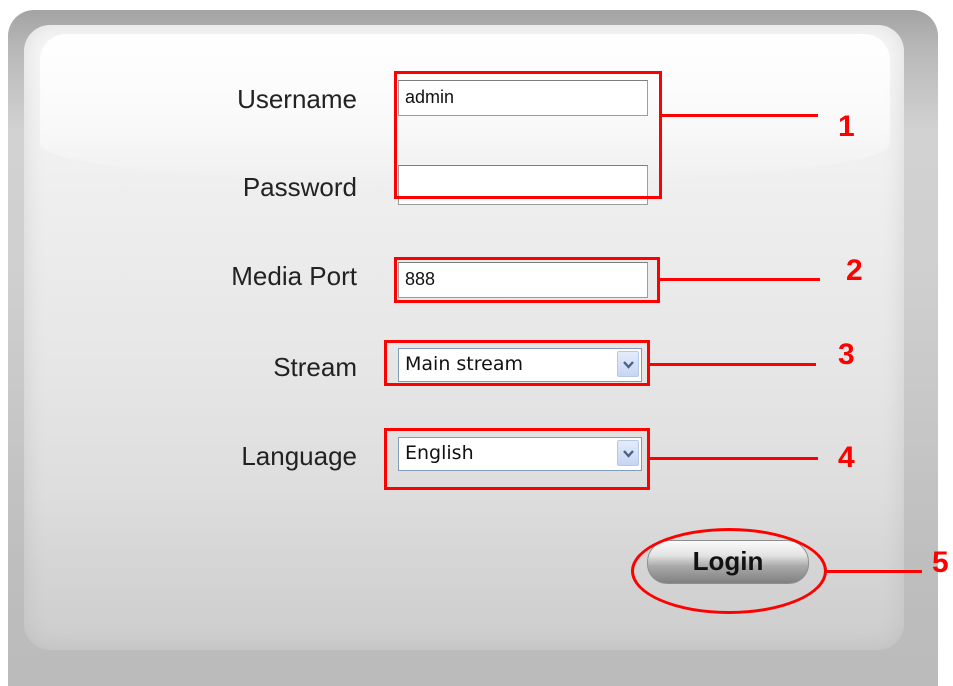 The width and height of the screenshot is (953, 686). Describe the element at coordinates (846, 354) in the screenshot. I see `annotation-number-3: 3` at that location.